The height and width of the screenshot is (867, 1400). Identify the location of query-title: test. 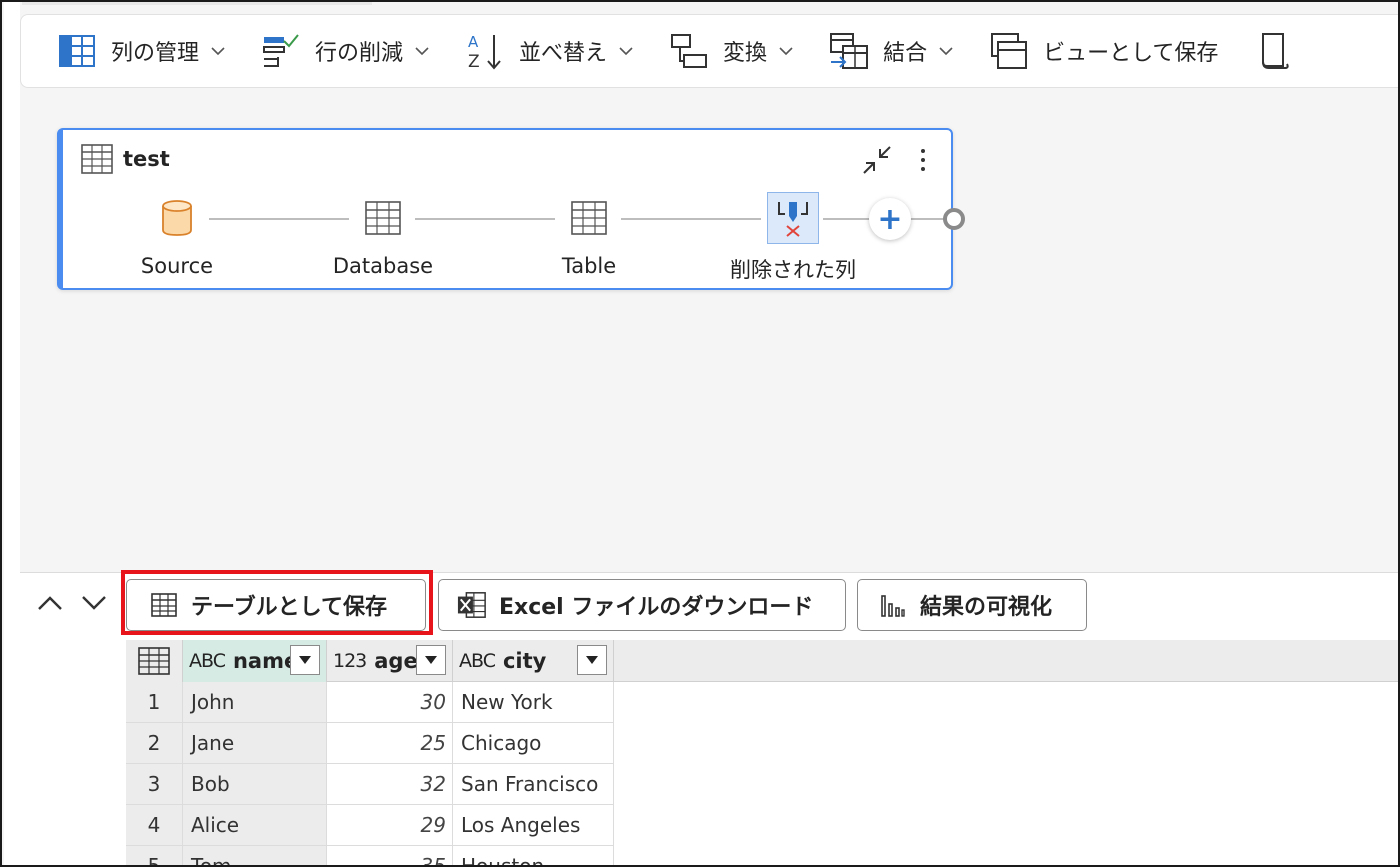
(125, 159).